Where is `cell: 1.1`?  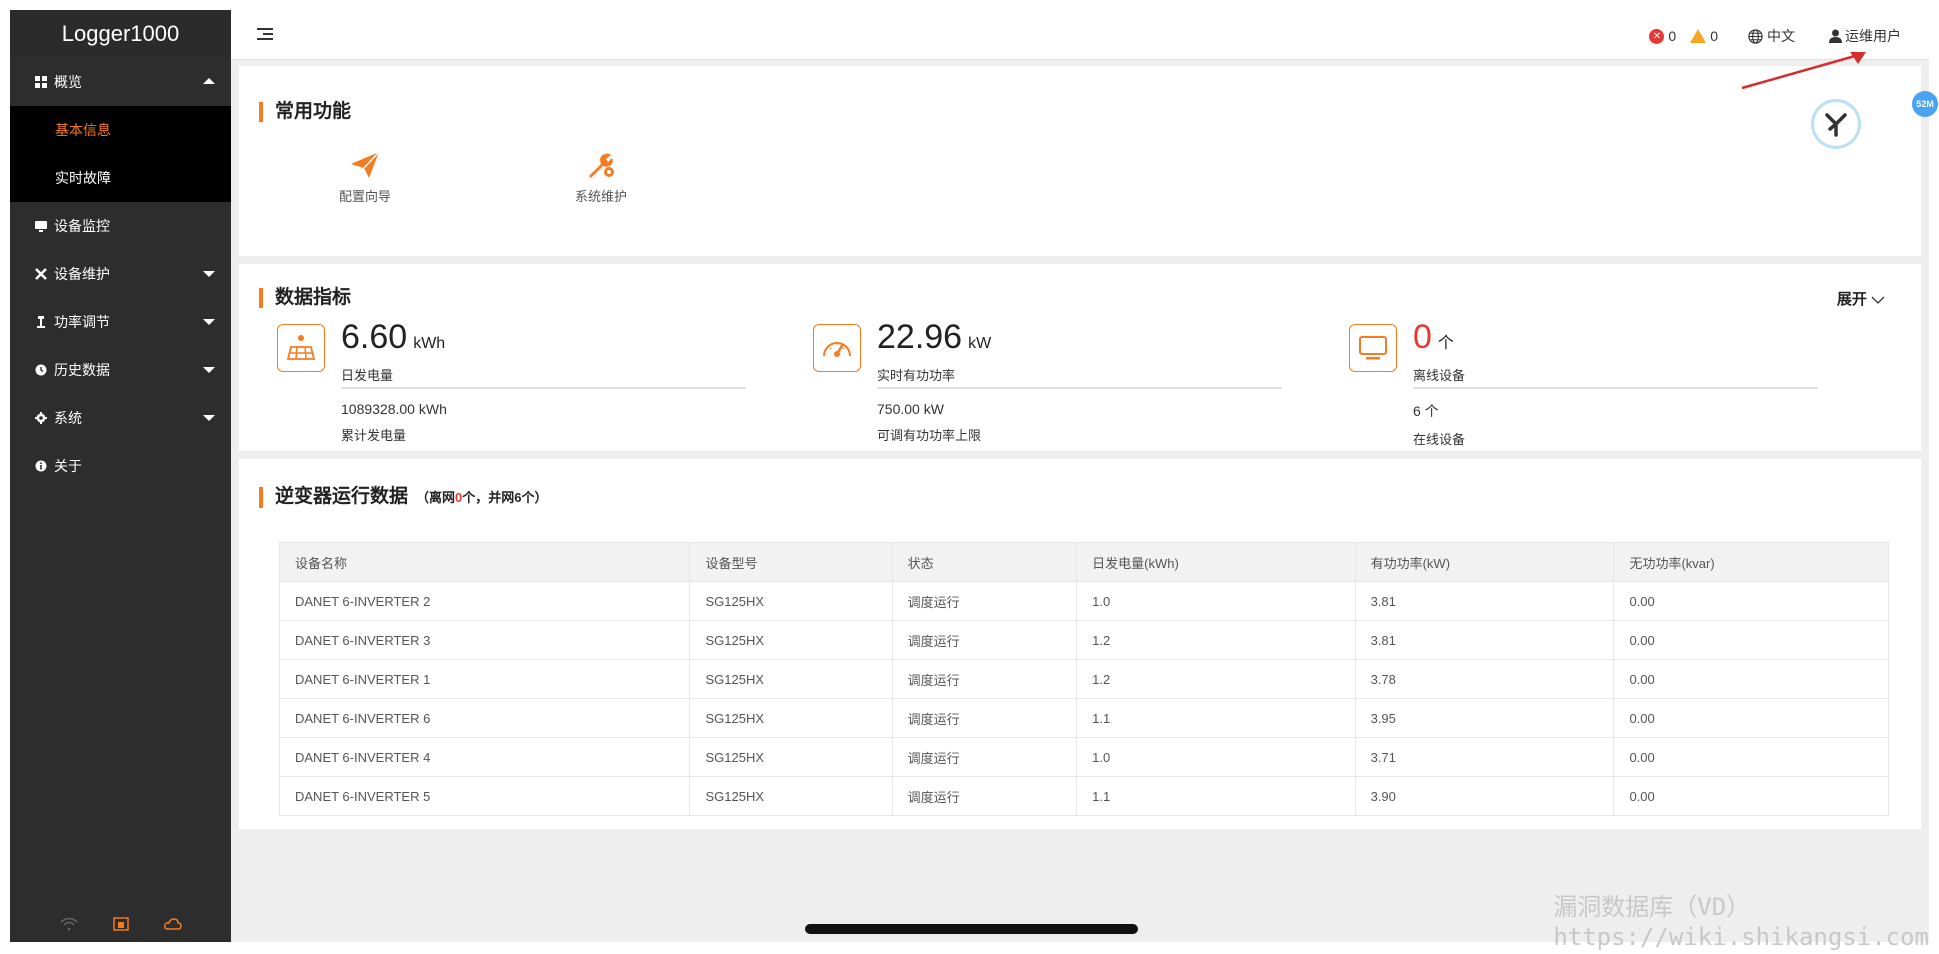 cell: 1.1 is located at coordinates (1216, 796).